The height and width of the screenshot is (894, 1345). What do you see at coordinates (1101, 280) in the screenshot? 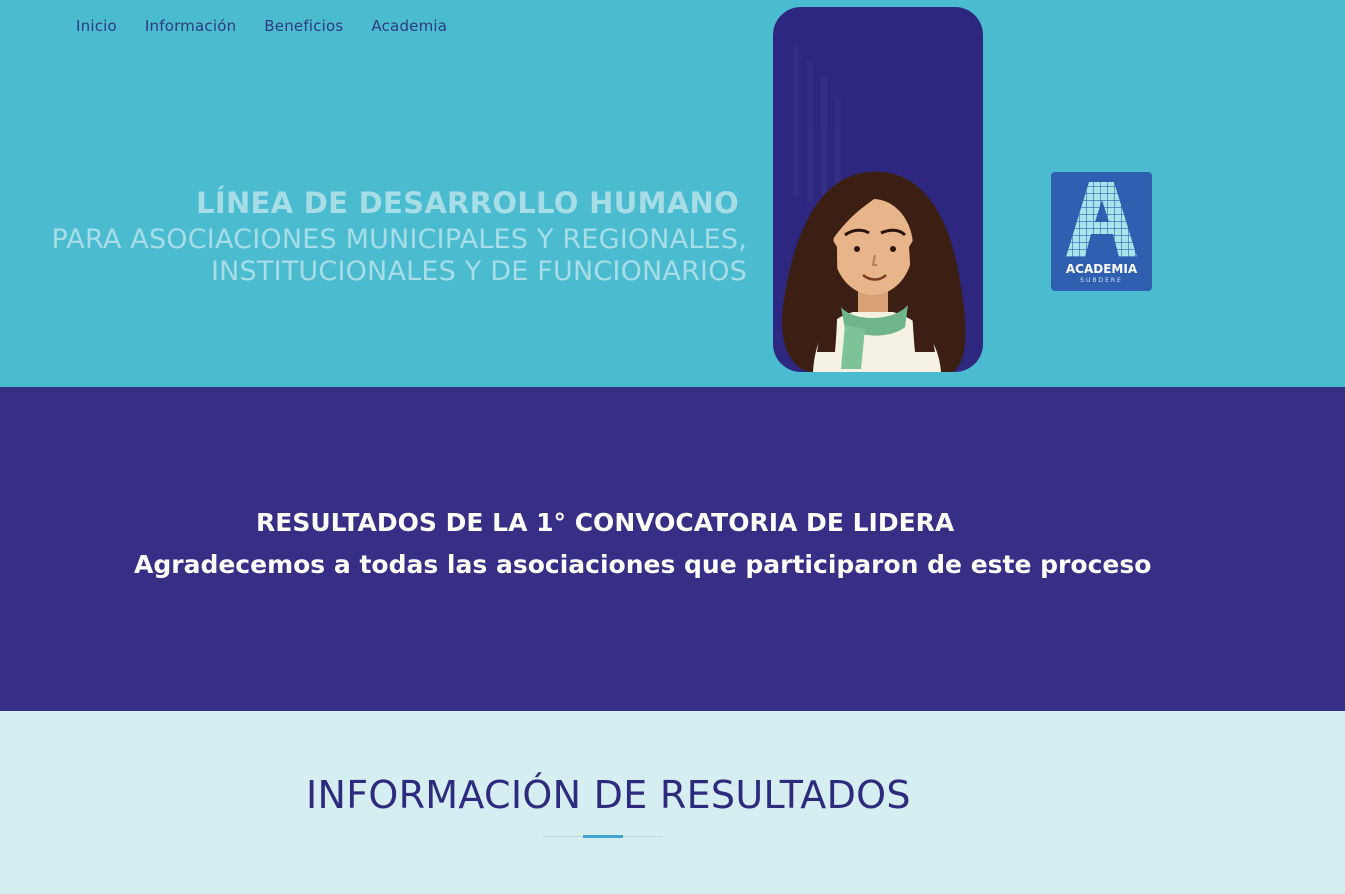
I see `logo-subtext: SUBDERE` at bounding box center [1101, 280].